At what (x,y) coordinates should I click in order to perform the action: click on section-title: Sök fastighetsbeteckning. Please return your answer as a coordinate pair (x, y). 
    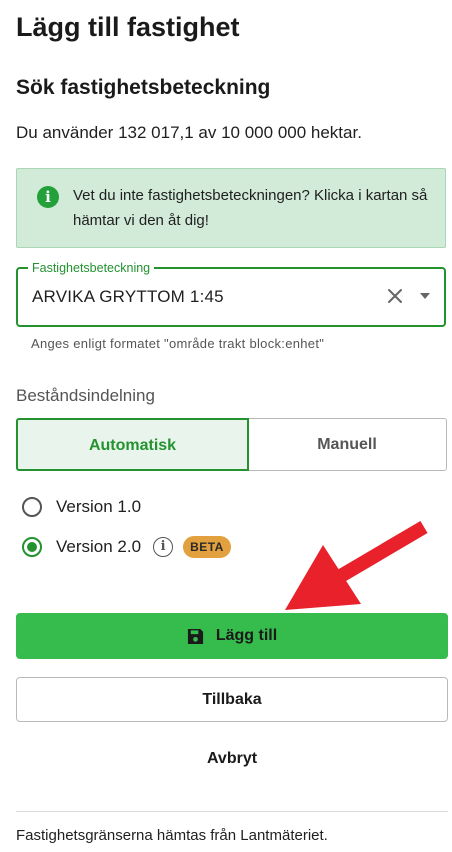
    Looking at the image, I should click on (143, 87).